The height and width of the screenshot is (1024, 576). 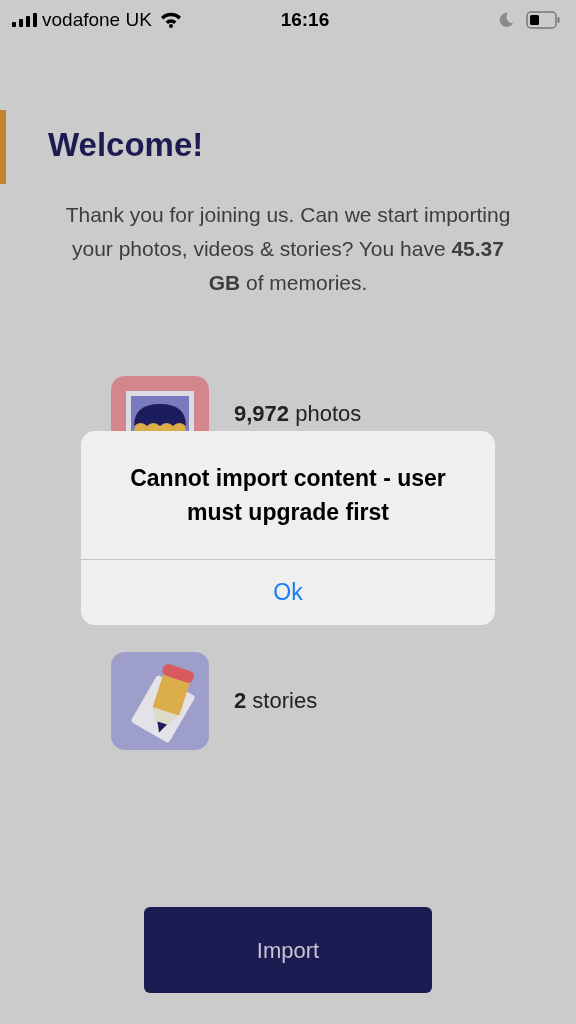 I want to click on moon-icon, so click(x=506, y=20).